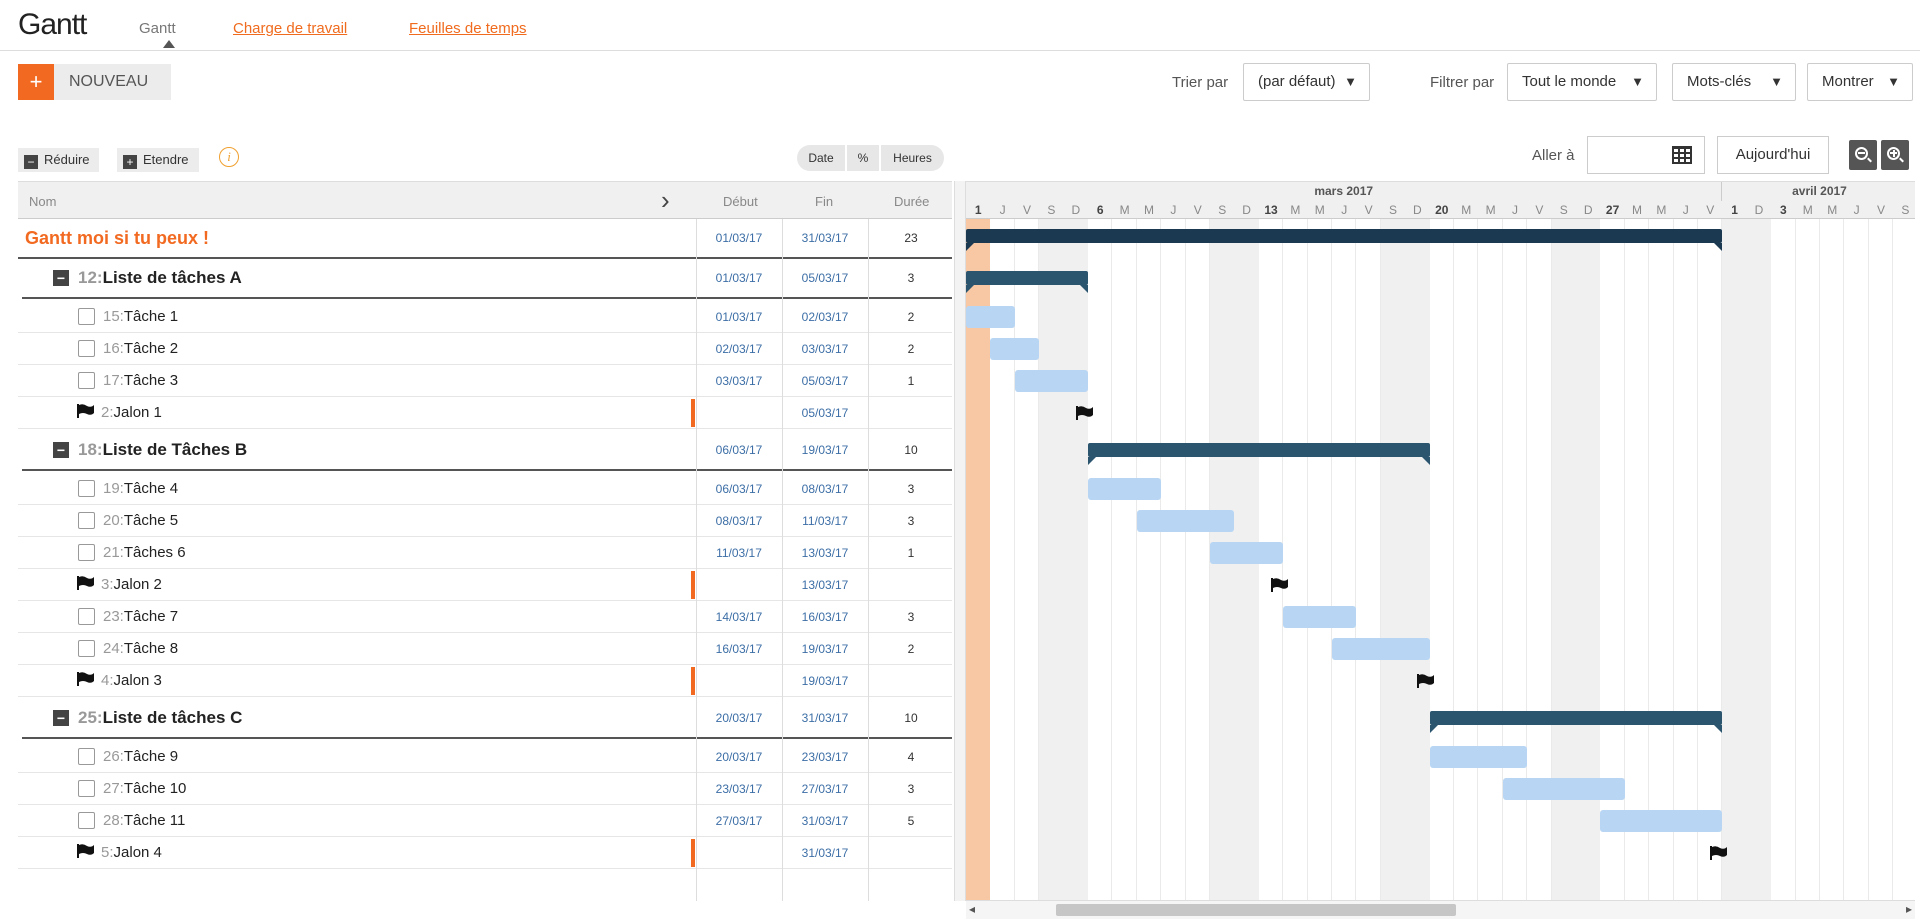 The height and width of the screenshot is (922, 1920). I want to click on task-row: 17: Tâche 3 03/03/17 05/03/17 1, so click(485, 381).